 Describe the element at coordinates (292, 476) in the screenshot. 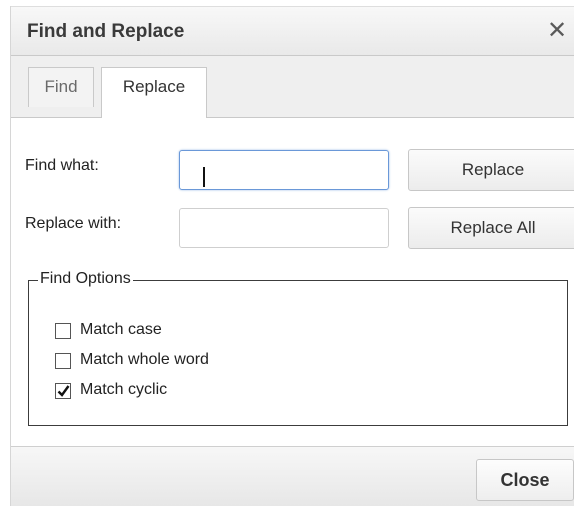

I see `dialog-footer: Close` at that location.